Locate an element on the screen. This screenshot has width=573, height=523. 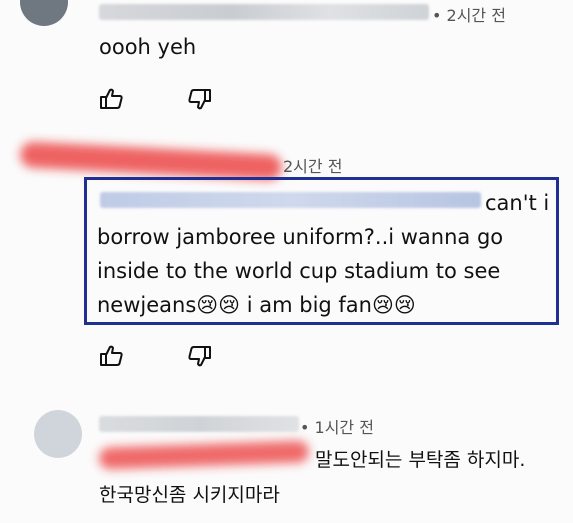
comment-text-line-2: 한국망신좀 시키지마라 is located at coordinates (189, 495).